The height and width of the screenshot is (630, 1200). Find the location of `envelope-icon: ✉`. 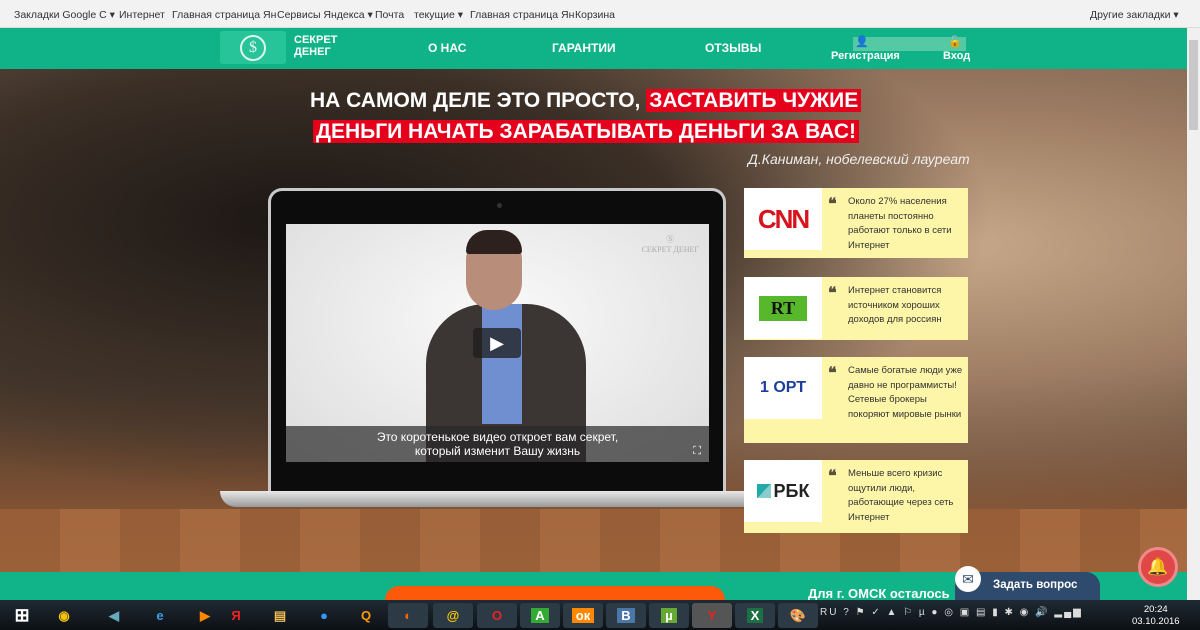

envelope-icon: ✉ is located at coordinates (968, 579).